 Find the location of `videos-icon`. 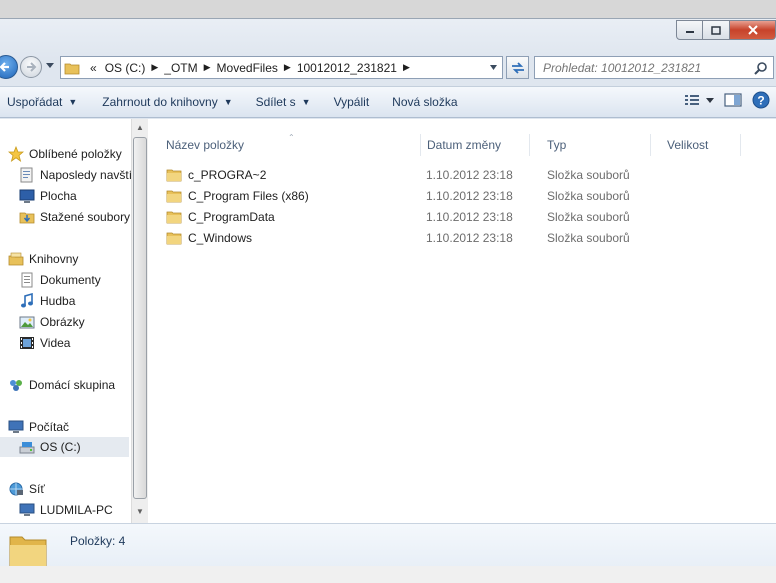

videos-icon is located at coordinates (27, 343).